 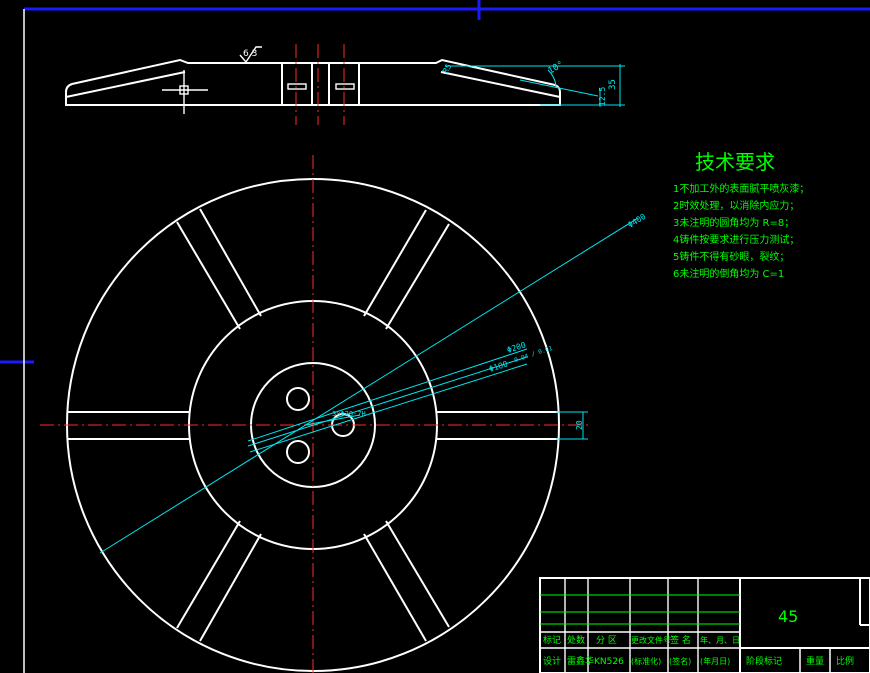 What do you see at coordinates (736, 205) in the screenshot?
I see `tech-note-2: 2时效处理，以消除内应力；` at bounding box center [736, 205].